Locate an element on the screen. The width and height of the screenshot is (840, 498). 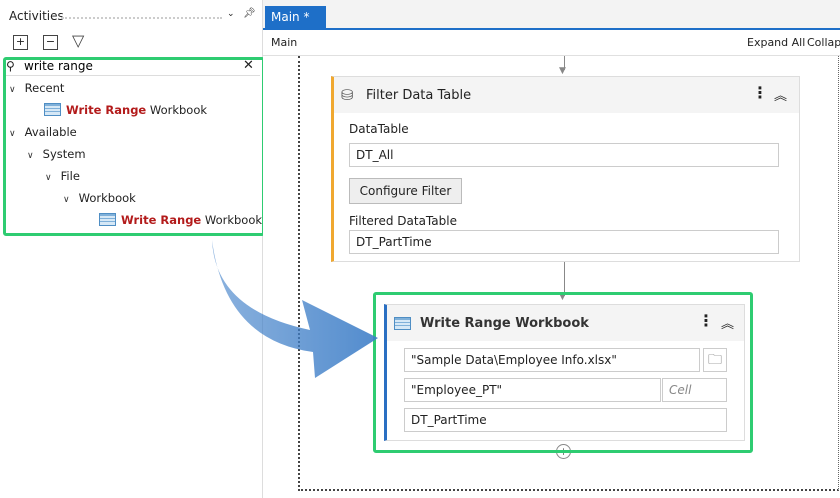
arrow-shape is located at coordinates (295, 309).